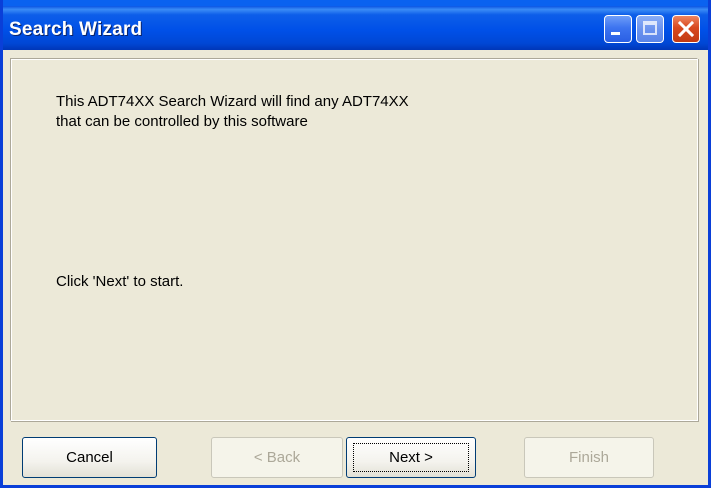 Image resolution: width=711 pixels, height=488 pixels. What do you see at coordinates (589, 457) in the screenshot?
I see `finish-button: Finish` at bounding box center [589, 457].